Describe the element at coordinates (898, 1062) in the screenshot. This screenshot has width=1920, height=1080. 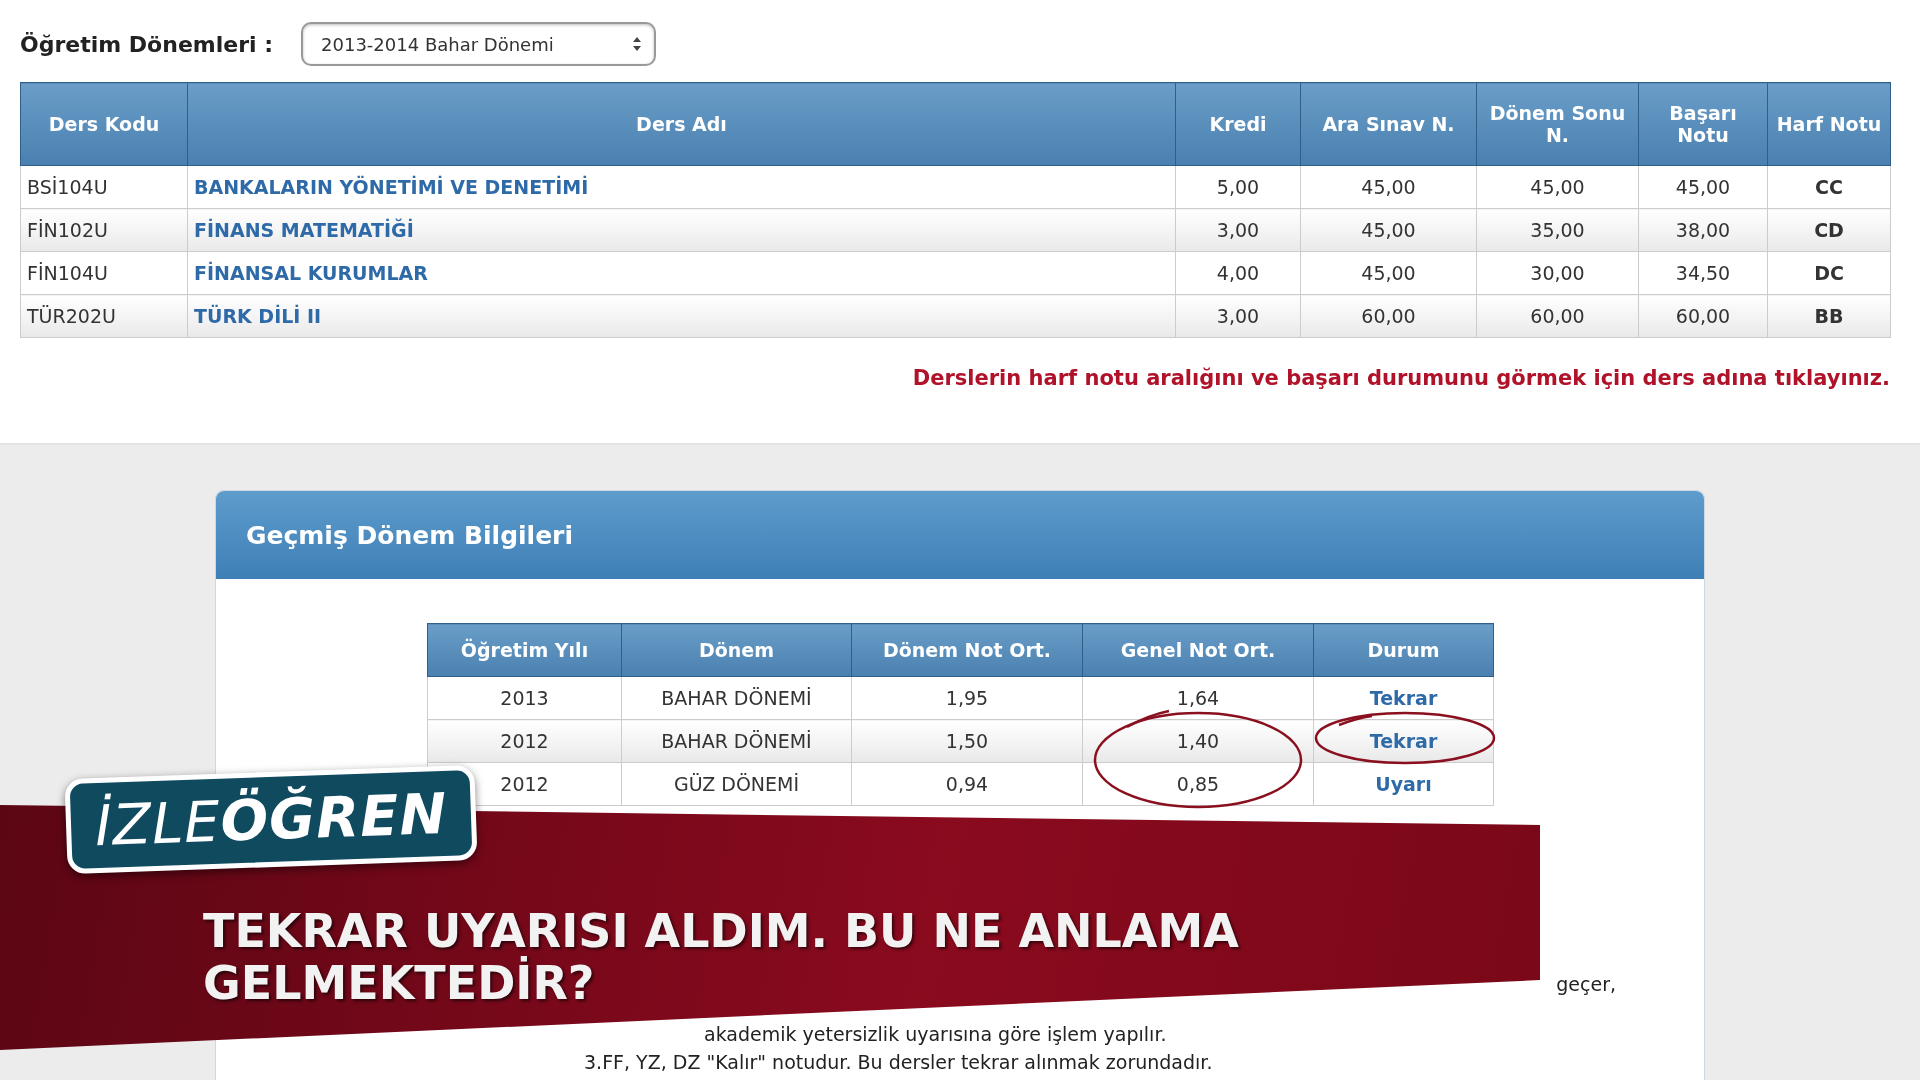
I see `term-note: 3.FF, YZ, DZ "Kalır" notudur. Bu dersler tekrar alınmak zorundadır.` at that location.